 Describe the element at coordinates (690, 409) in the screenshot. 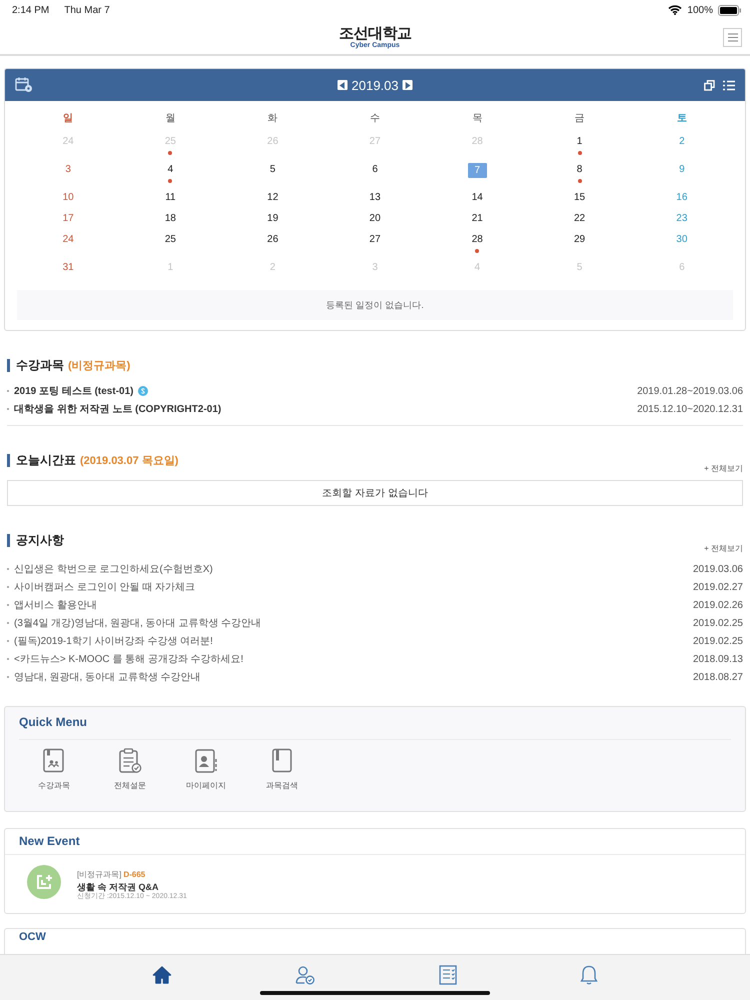

I see `course-period: 2015.12.10~2020.12.31` at that location.